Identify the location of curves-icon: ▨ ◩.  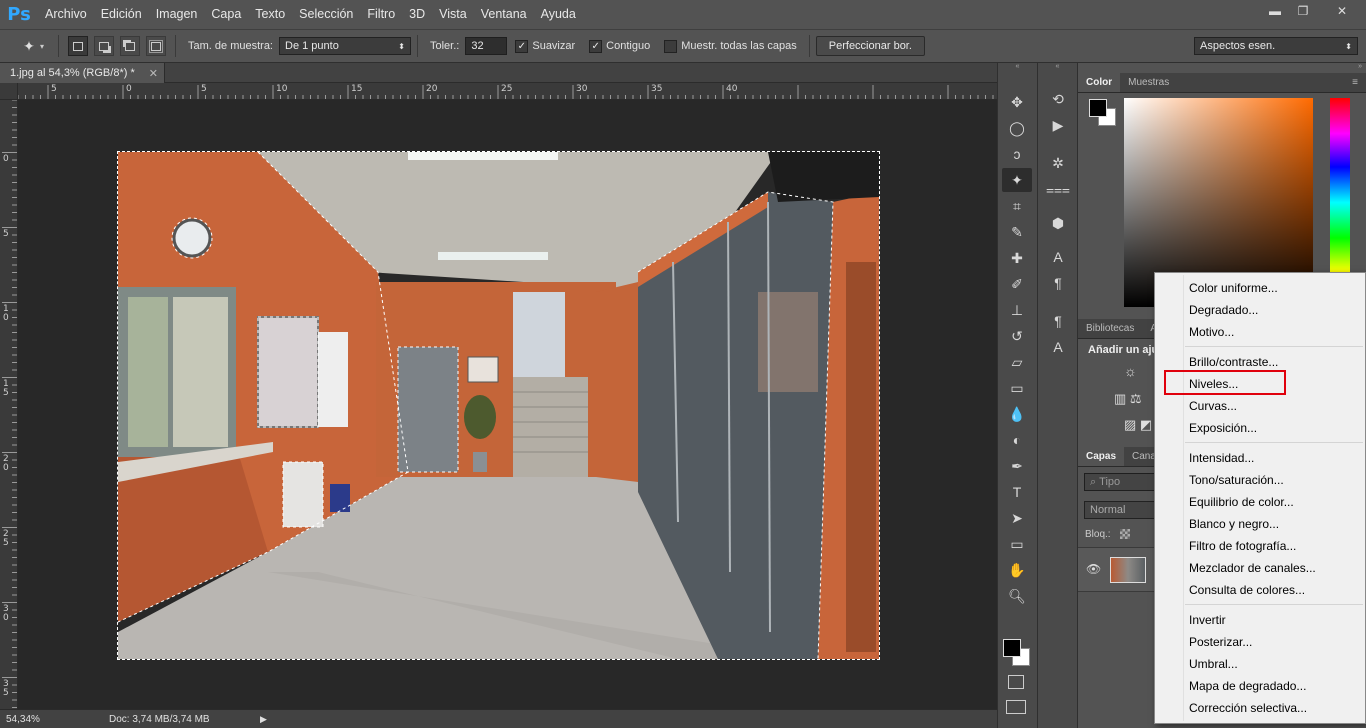
(1138, 425).